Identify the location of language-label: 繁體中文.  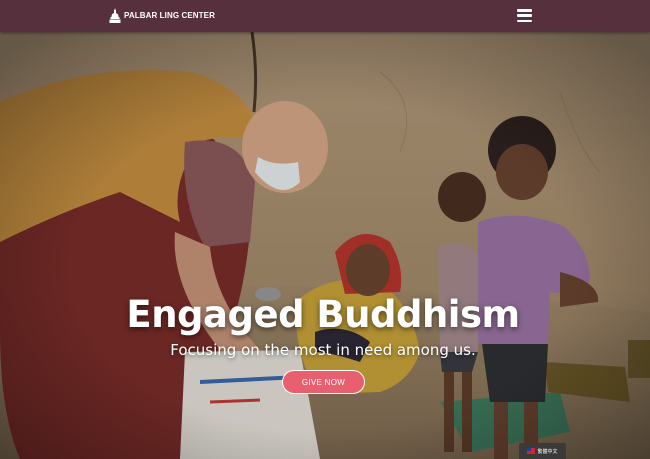
(547, 451).